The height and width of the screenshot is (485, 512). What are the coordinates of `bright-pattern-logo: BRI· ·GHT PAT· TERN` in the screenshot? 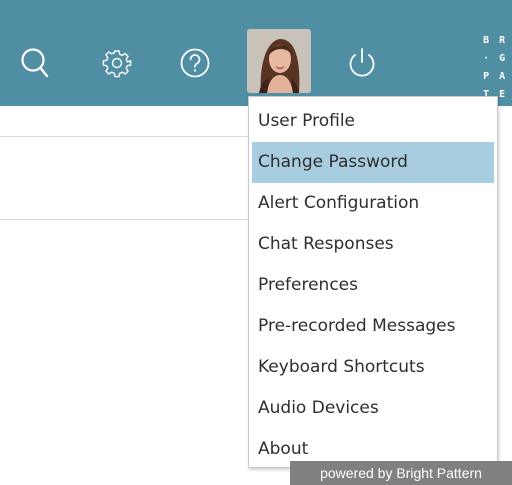 It's located at (471, 60).